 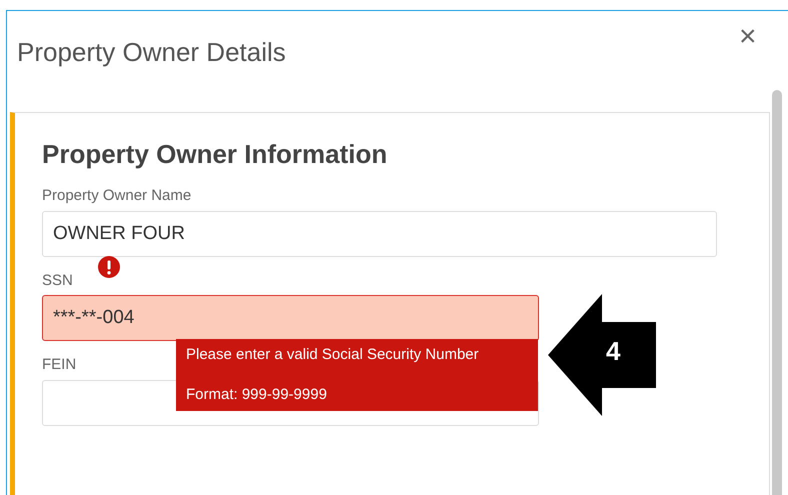 I want to click on input-field: ***-**-004, so click(x=290, y=318).